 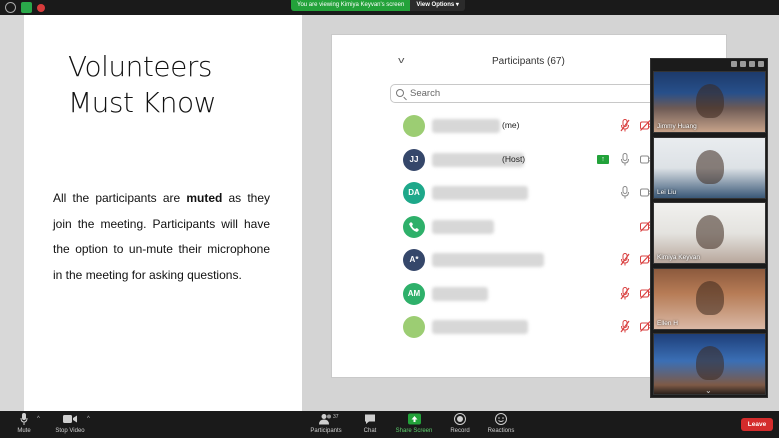 I want to click on phone-icon, so click(x=414, y=226).